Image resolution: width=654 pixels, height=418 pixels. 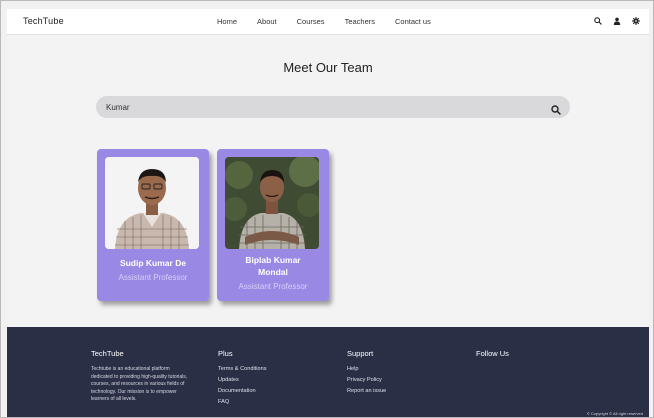 What do you see at coordinates (492, 353) in the screenshot?
I see `footer-follow-heading: Follow Us` at bounding box center [492, 353].